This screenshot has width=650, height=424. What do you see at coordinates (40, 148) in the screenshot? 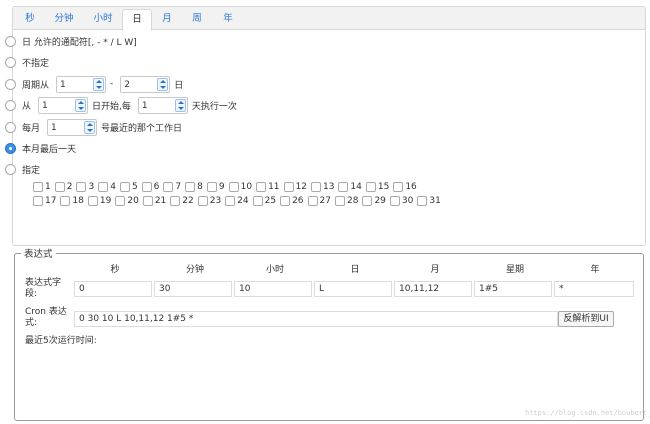
I see `option-last-day: 本月最后一天` at bounding box center [40, 148].